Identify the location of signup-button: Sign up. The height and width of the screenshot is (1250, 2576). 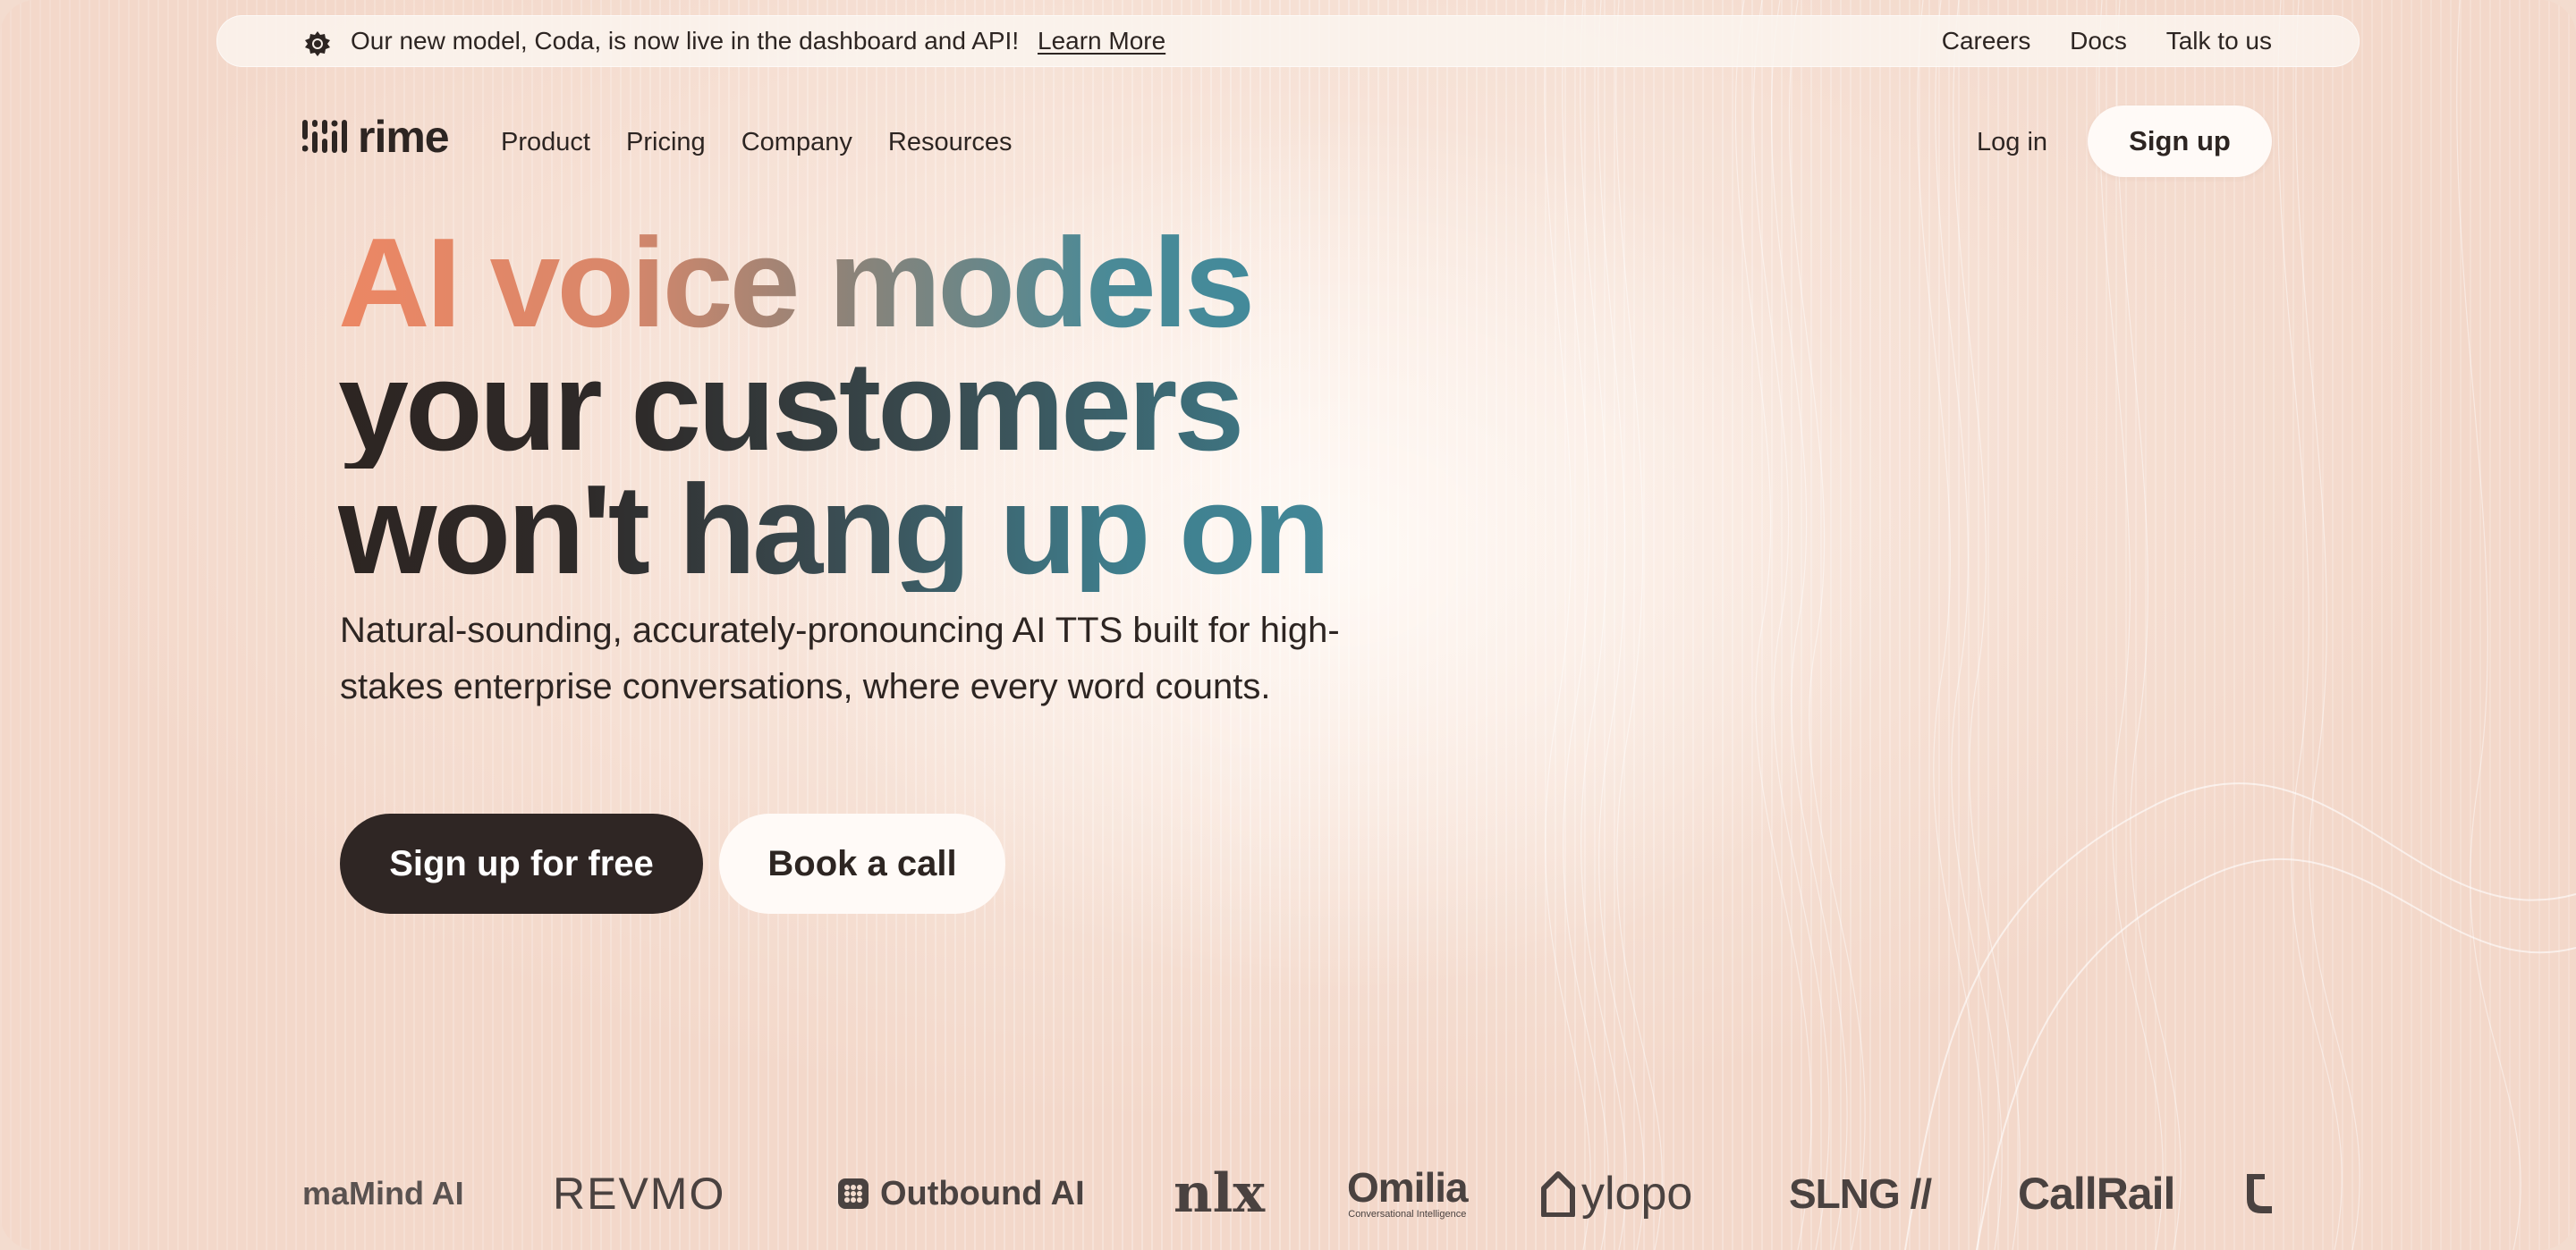
(2180, 141).